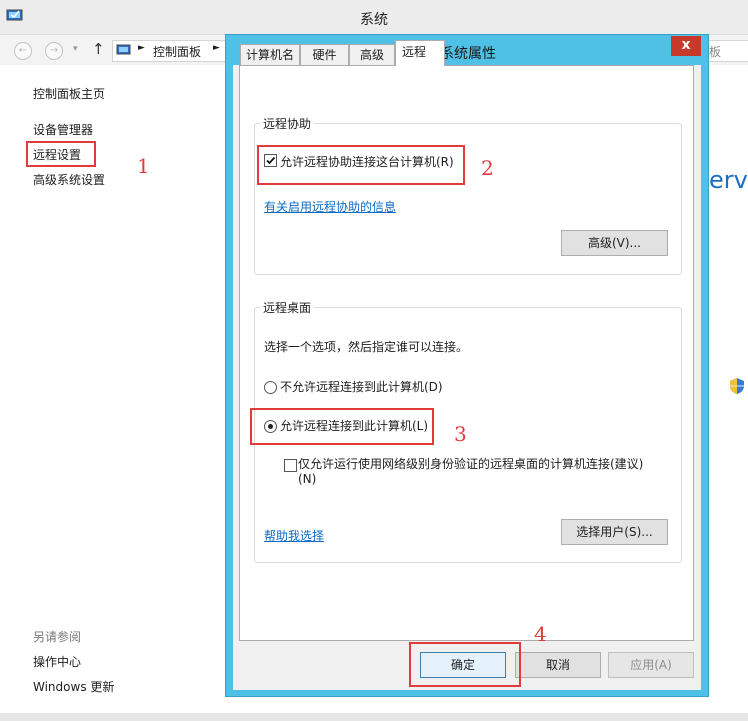  Describe the element at coordinates (540, 634) in the screenshot. I see `annotation-number: 4` at that location.